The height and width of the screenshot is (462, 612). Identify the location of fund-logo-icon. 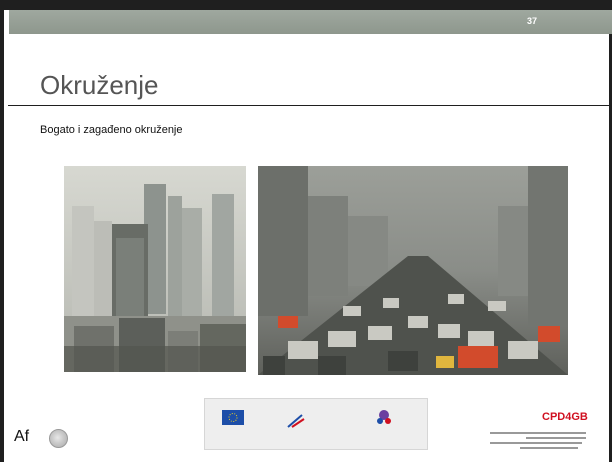
(316, 420).